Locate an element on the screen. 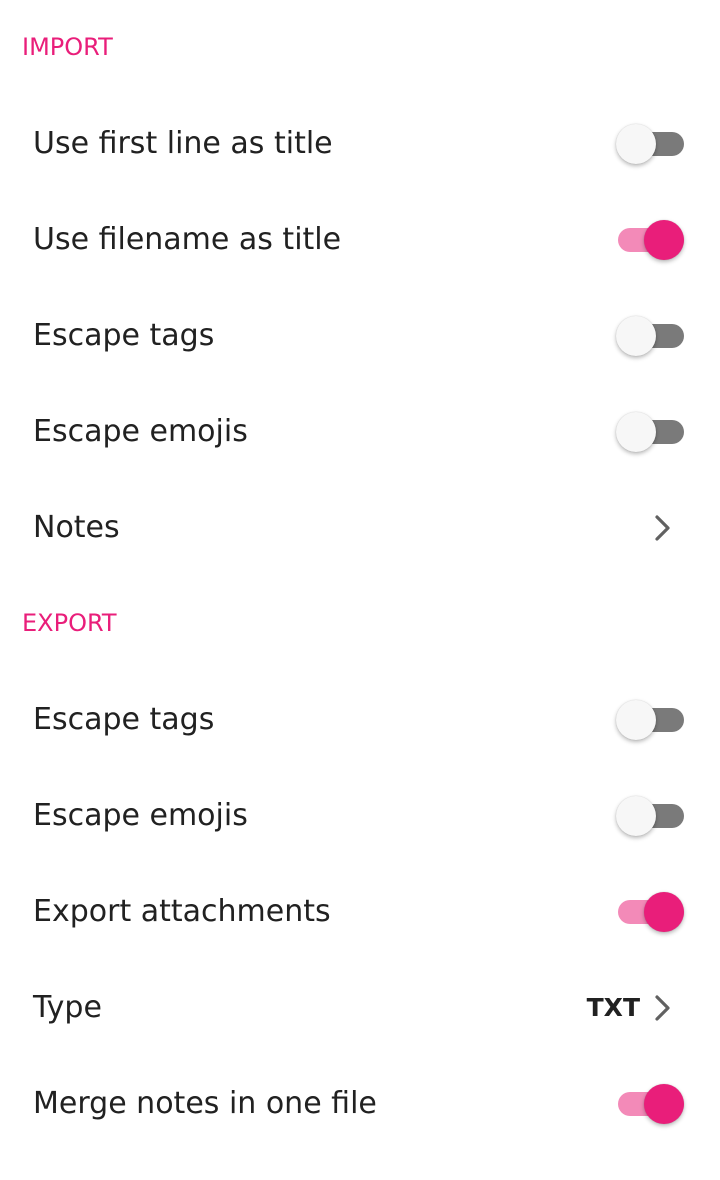 The width and height of the screenshot is (720, 1180). setting-row-import-escape-tags: Escape tags is located at coordinates (360, 336).